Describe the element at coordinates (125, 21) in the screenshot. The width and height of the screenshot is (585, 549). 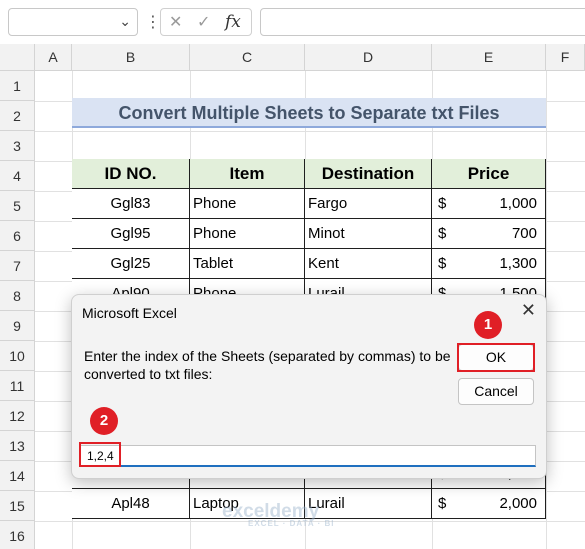
I see `chevron-down-icon: ⌄` at that location.